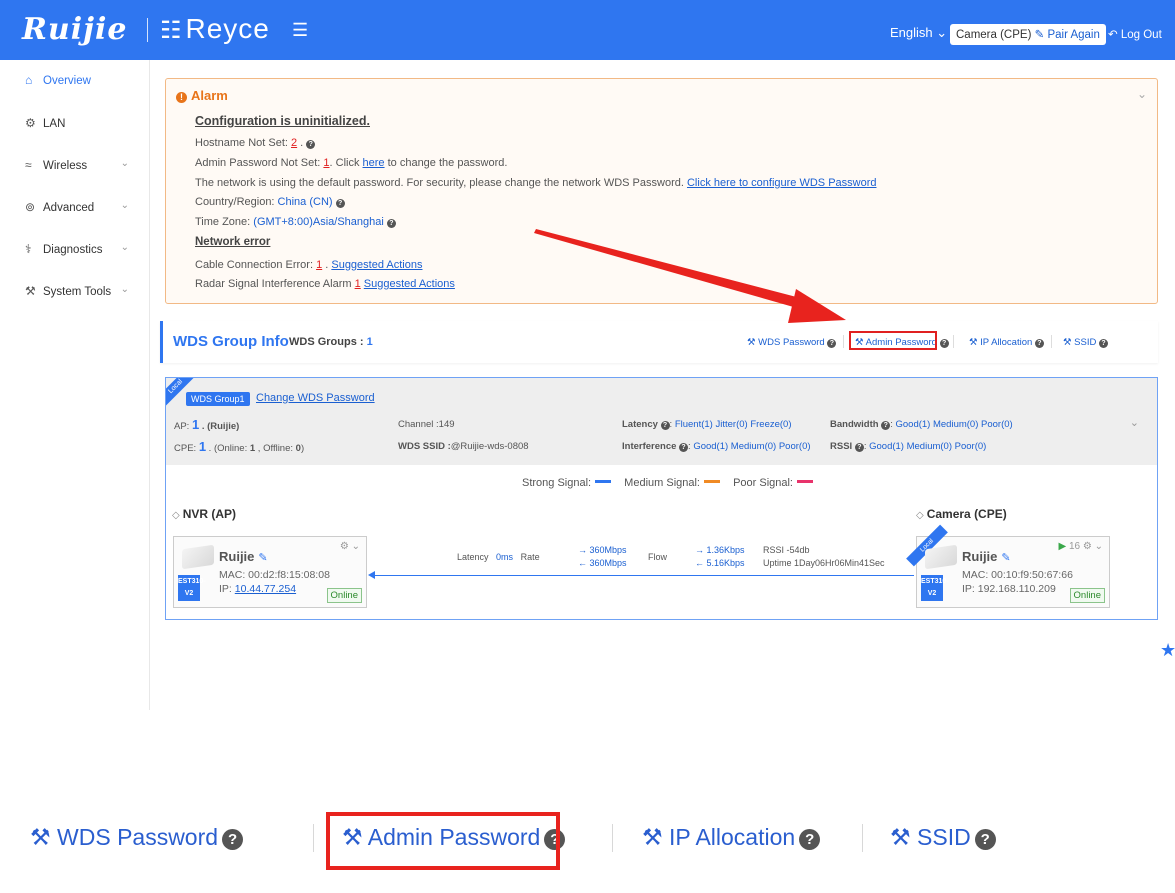 Image resolution: width=1175 pixels, height=893 pixels. Describe the element at coordinates (84, 207) in the screenshot. I see `sidebar-item-advanced: ⊚ Advanced ⌄` at that location.